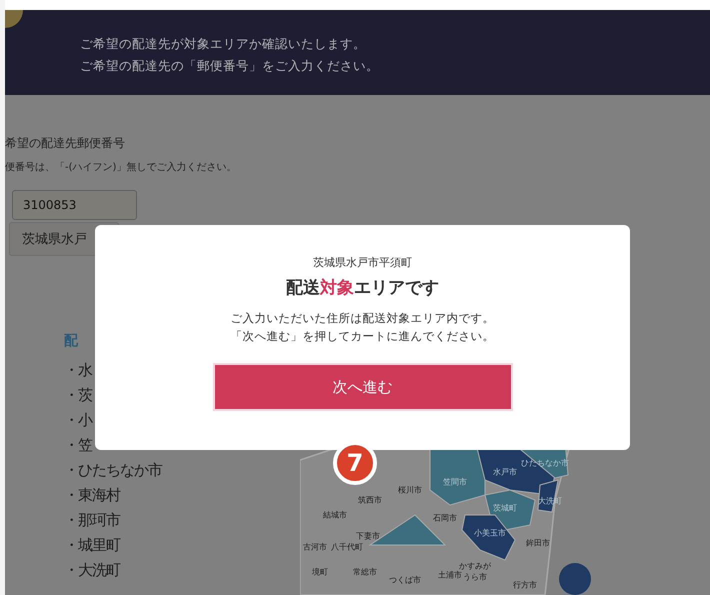 Image resolution: width=710 pixels, height=595 pixels. What do you see at coordinates (490, 533) in the screenshot?
I see `map-label: 小美玉市` at bounding box center [490, 533].